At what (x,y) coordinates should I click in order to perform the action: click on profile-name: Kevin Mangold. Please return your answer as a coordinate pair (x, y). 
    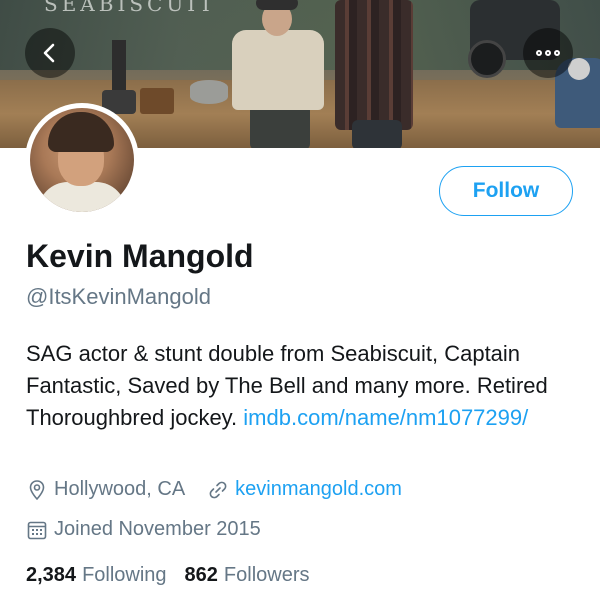
    Looking at the image, I should click on (140, 256).